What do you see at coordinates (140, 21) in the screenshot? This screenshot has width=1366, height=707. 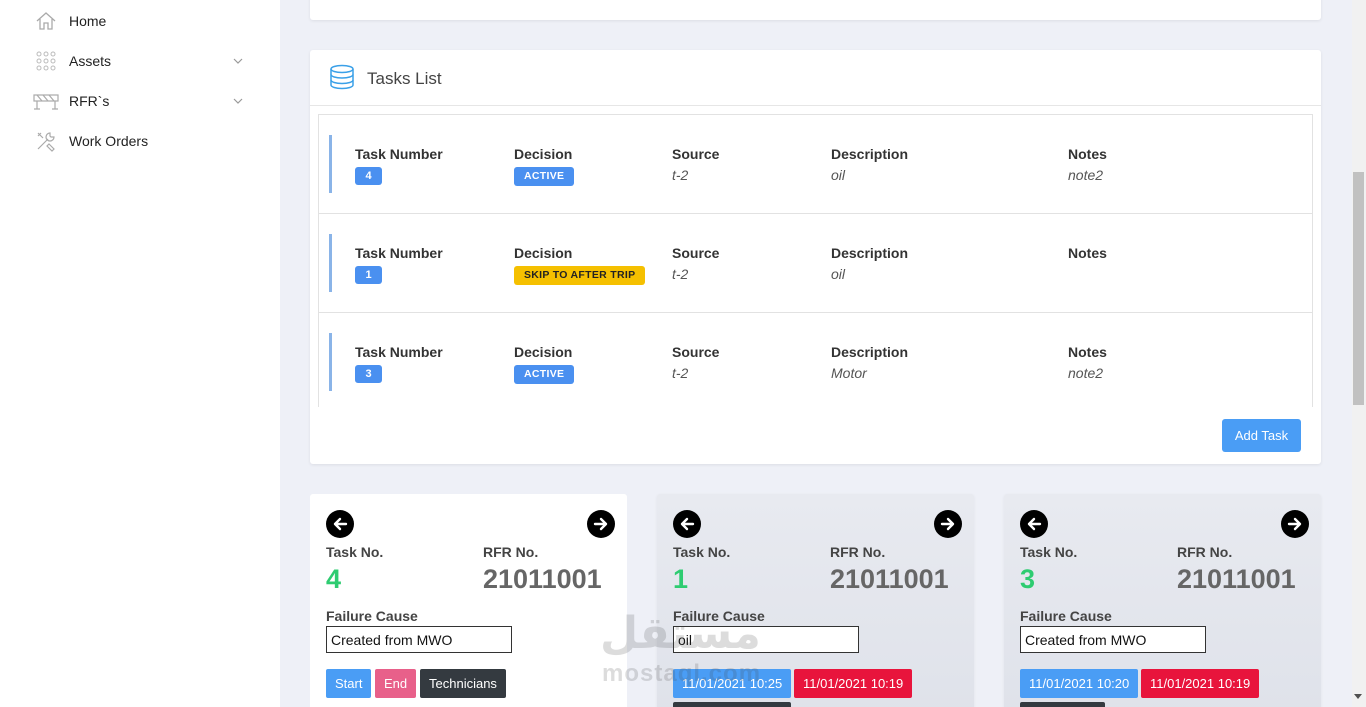 I see `sidebar-item-home: Home` at bounding box center [140, 21].